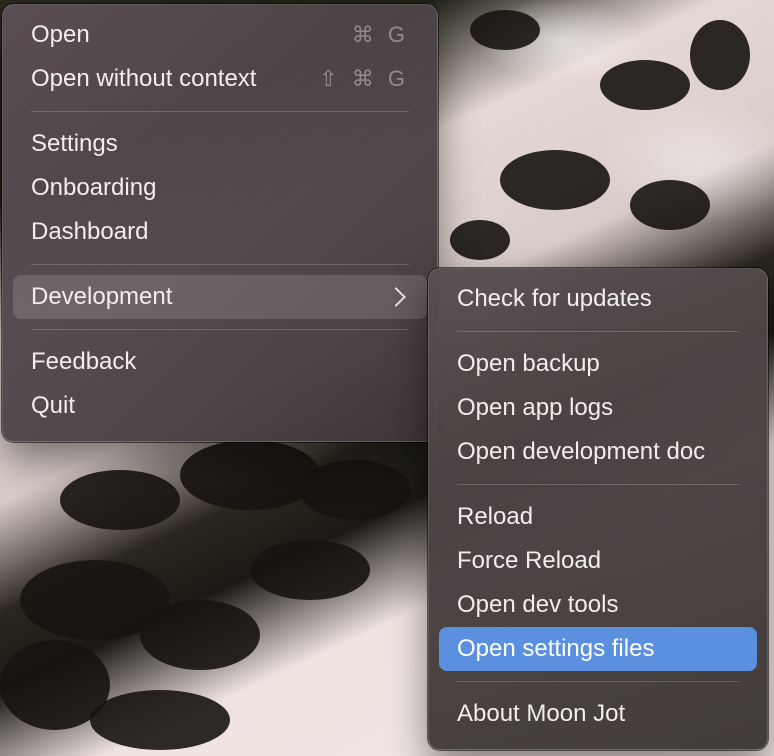 The height and width of the screenshot is (756, 774). Describe the element at coordinates (541, 713) in the screenshot. I see `menu-item-label: About Moon Jot` at that location.